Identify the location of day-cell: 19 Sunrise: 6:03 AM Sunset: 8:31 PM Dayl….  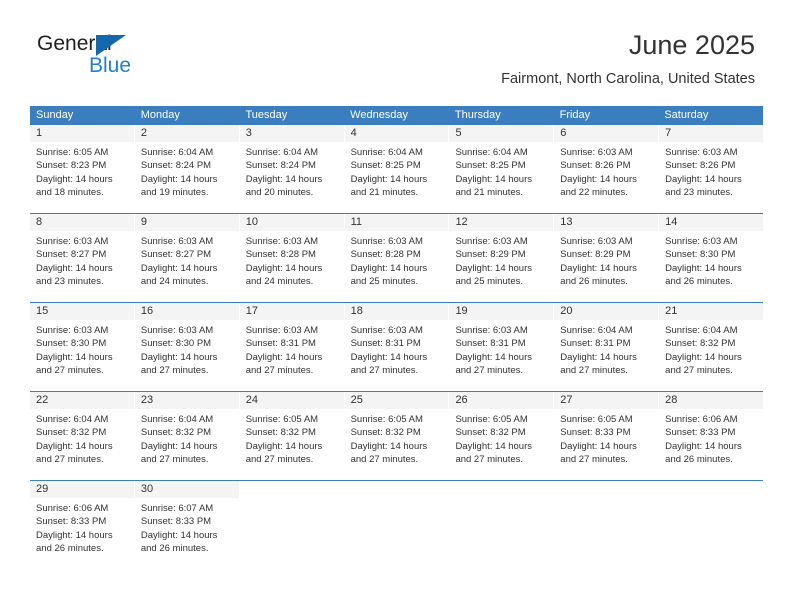
(502, 347).